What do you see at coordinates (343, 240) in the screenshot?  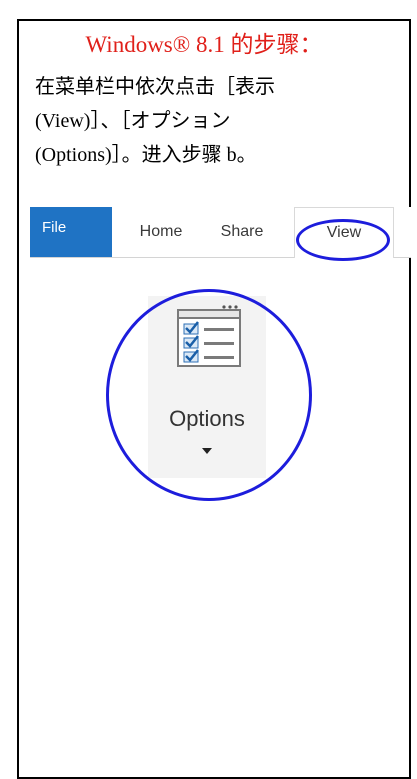 I see `view-tab-highlight` at bounding box center [343, 240].